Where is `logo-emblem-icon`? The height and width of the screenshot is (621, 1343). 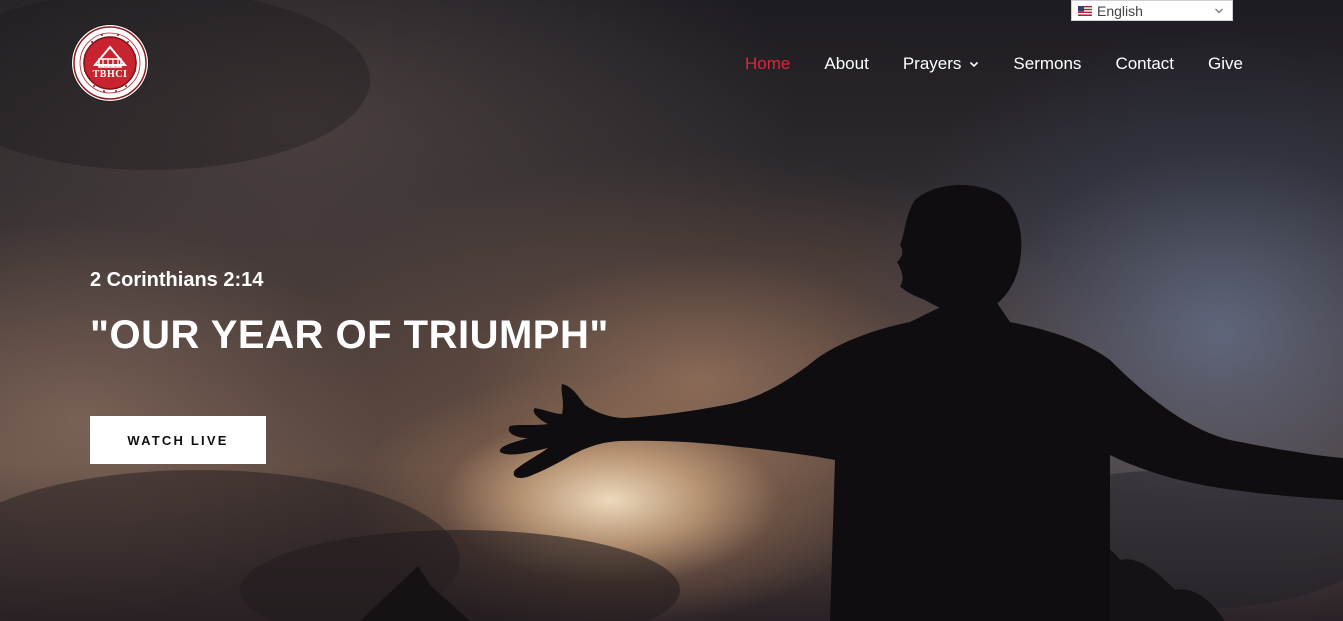 logo-emblem-icon is located at coordinates (110, 63).